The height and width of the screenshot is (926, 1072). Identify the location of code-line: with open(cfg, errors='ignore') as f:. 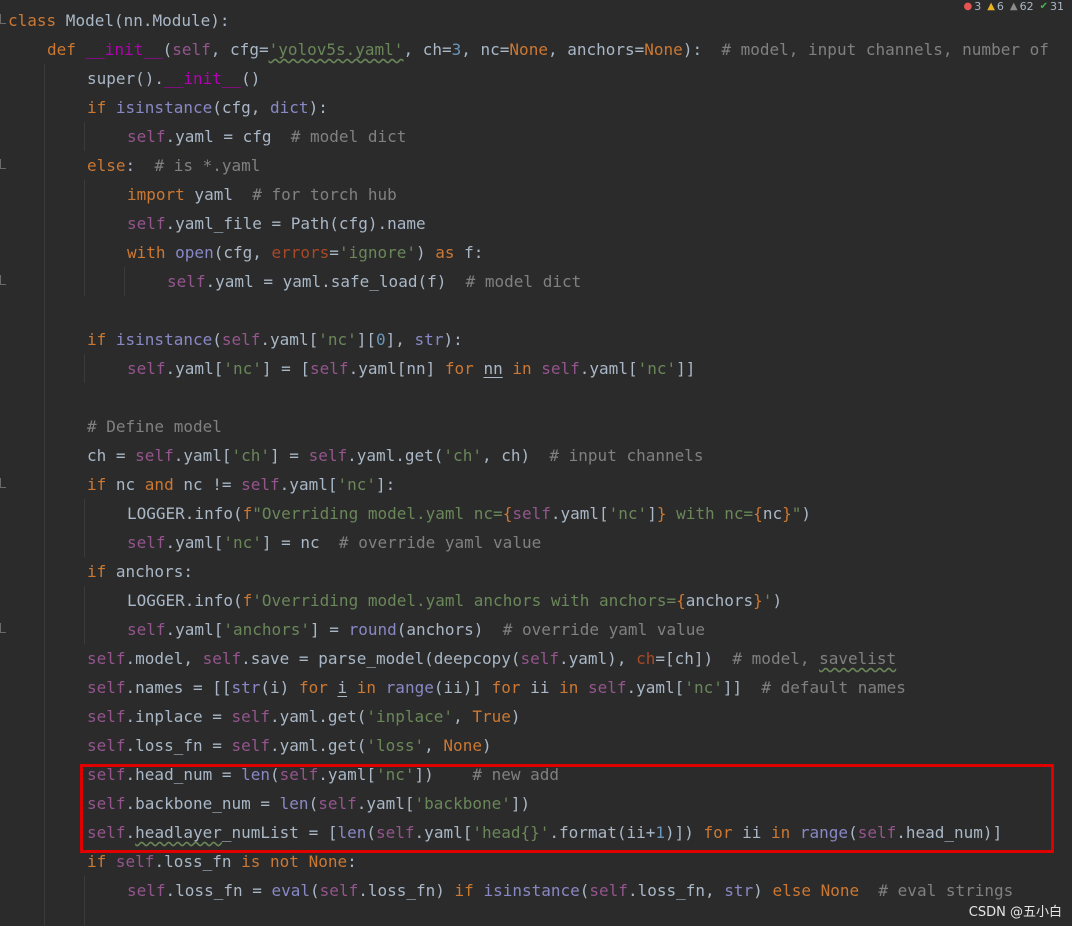
(305, 252).